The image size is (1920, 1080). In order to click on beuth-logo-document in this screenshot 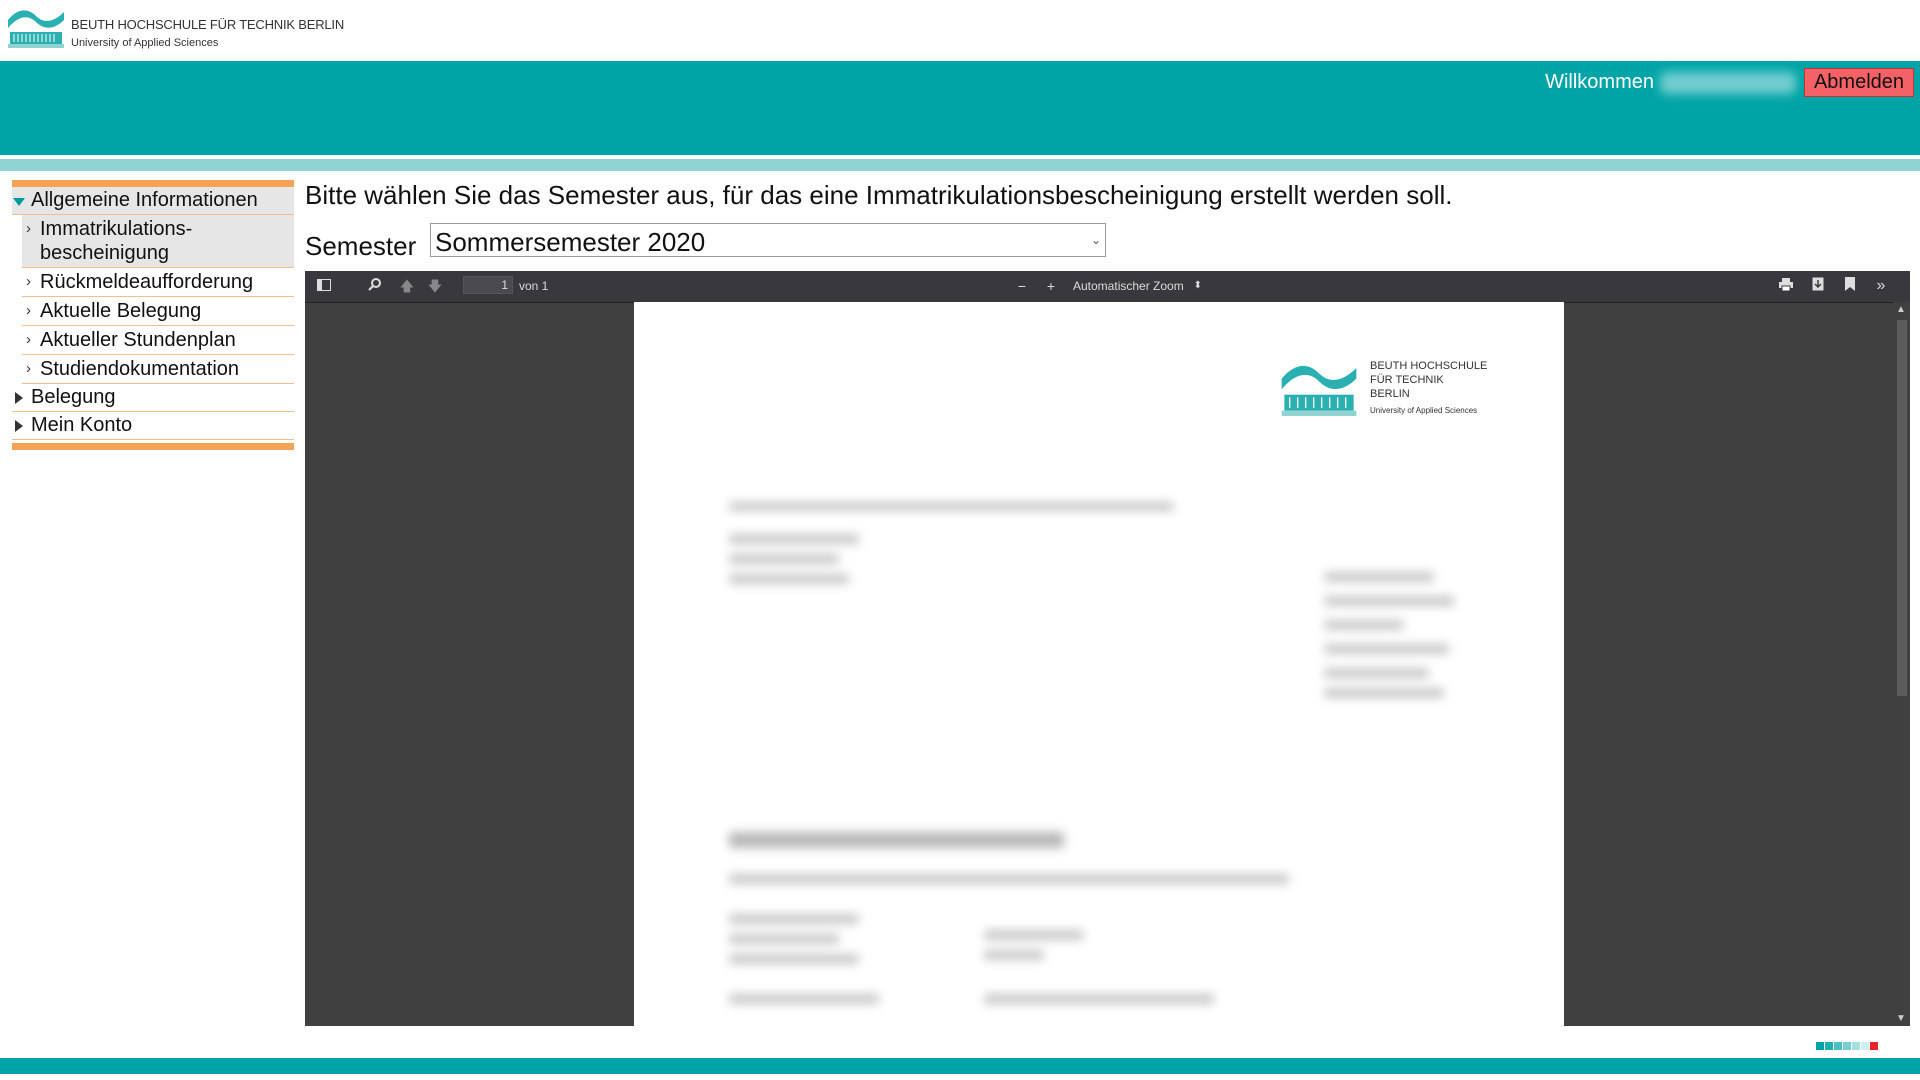, I will do `click(1319, 390)`.